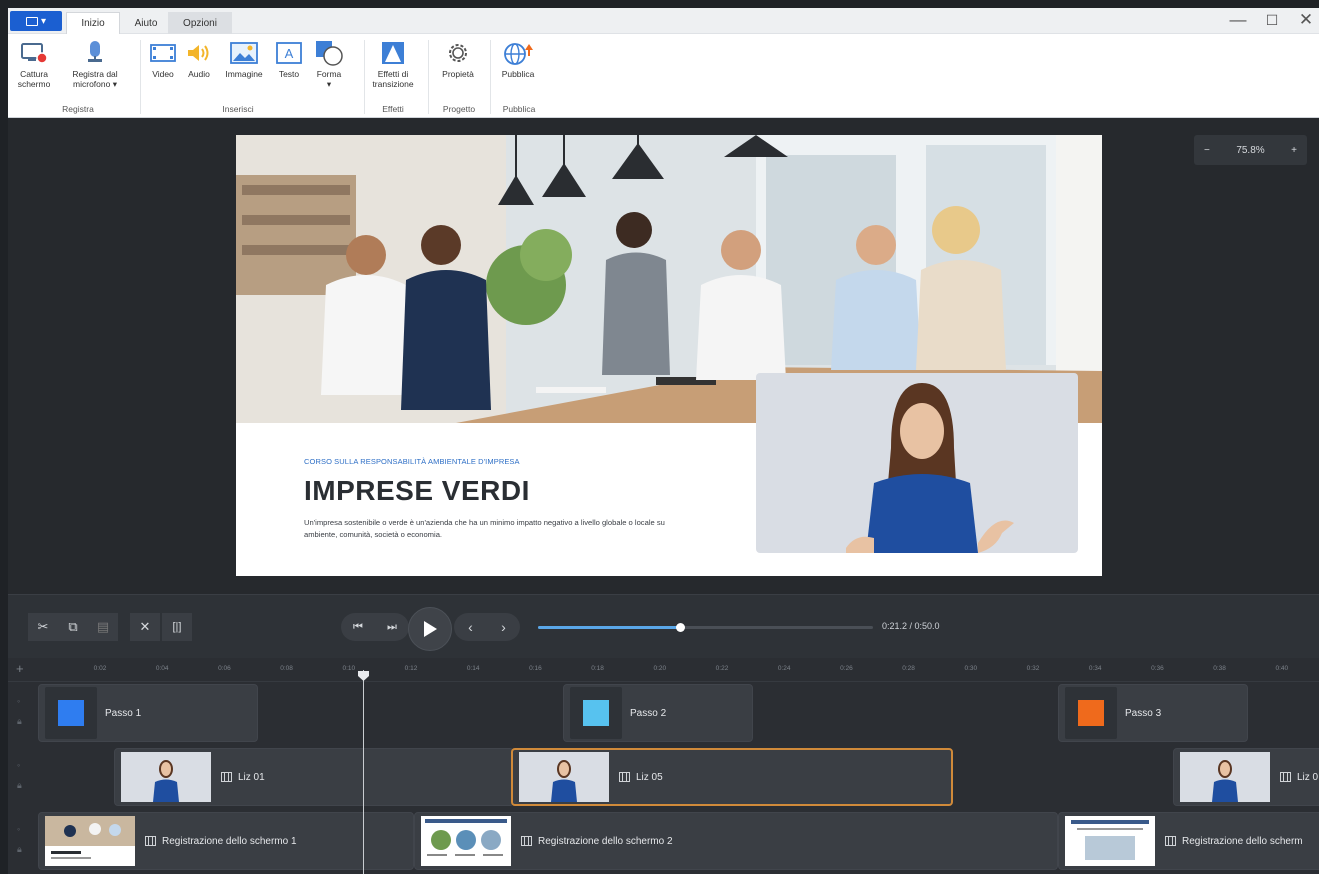 Image resolution: width=1319 pixels, height=874 pixels. What do you see at coordinates (238, 109) in the screenshot?
I see `group-label-inserisci: Inserisci` at bounding box center [238, 109].